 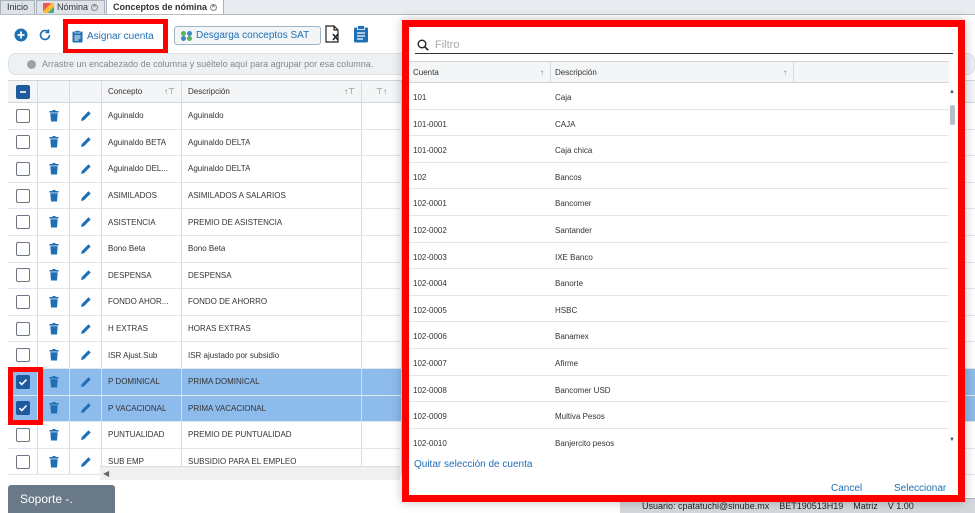 I want to click on header-descripcion: Descripción ↑⊤, so click(x=272, y=91).